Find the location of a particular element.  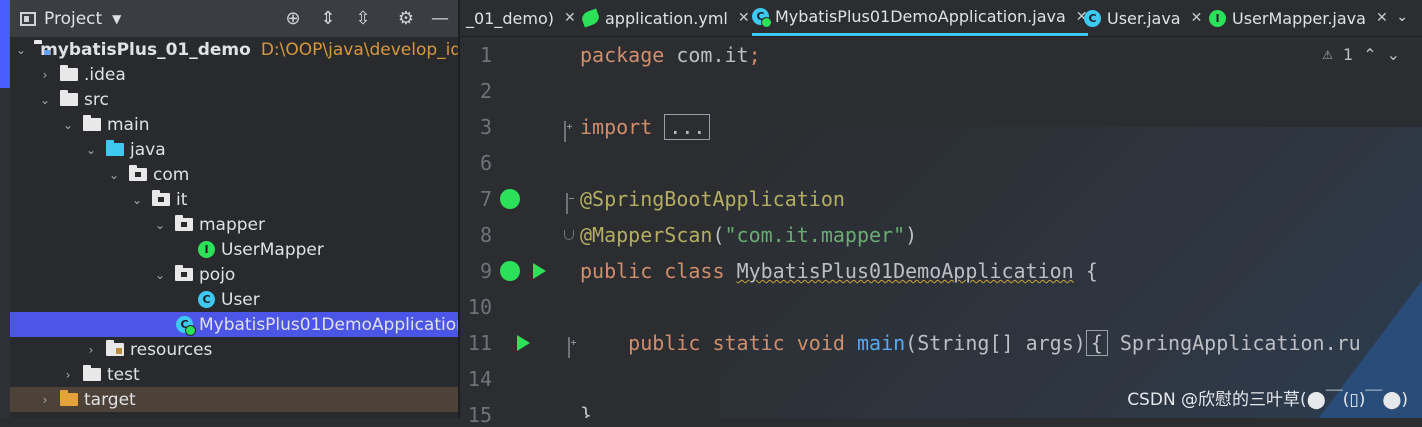

method-name: main is located at coordinates (881, 343).